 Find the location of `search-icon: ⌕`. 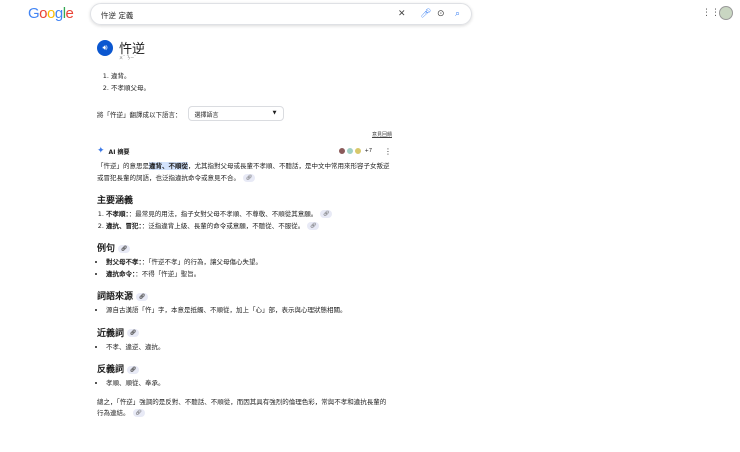

search-icon: ⌕ is located at coordinates (457, 14).